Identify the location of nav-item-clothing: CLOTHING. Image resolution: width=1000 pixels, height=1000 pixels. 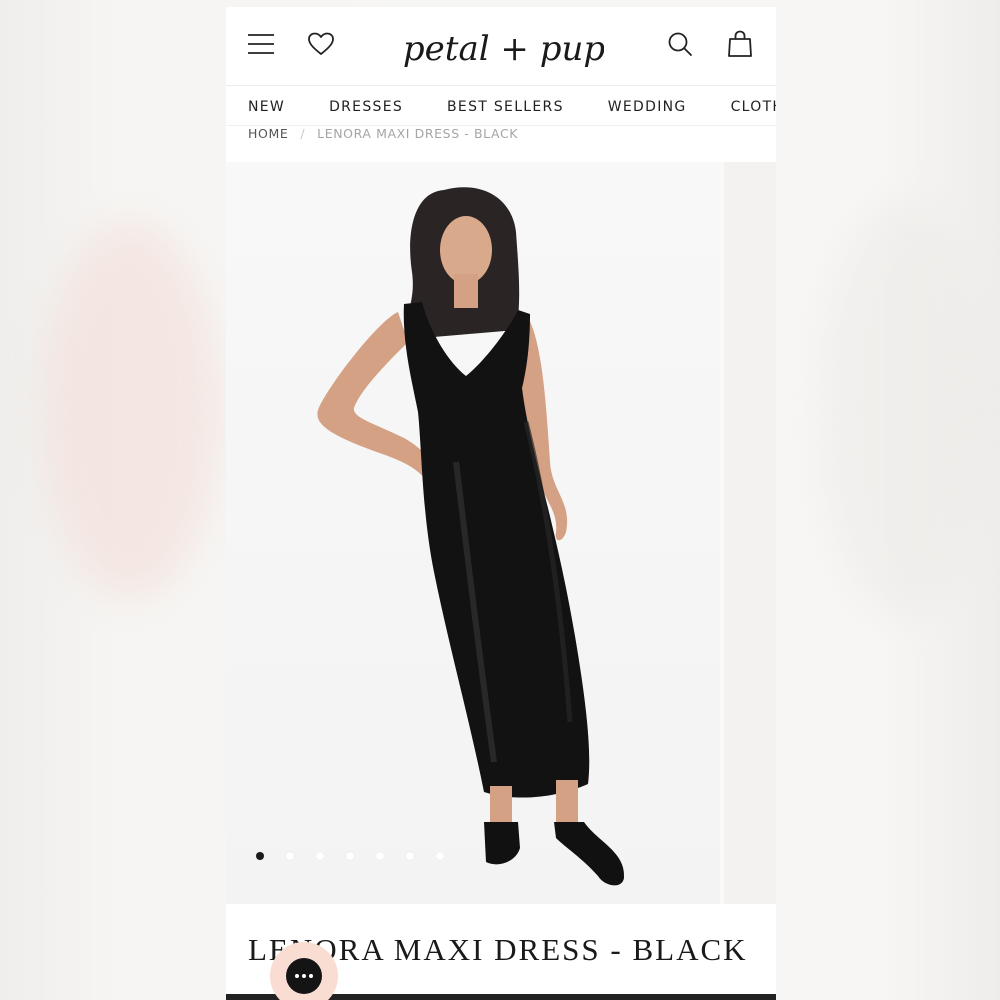
(753, 107).